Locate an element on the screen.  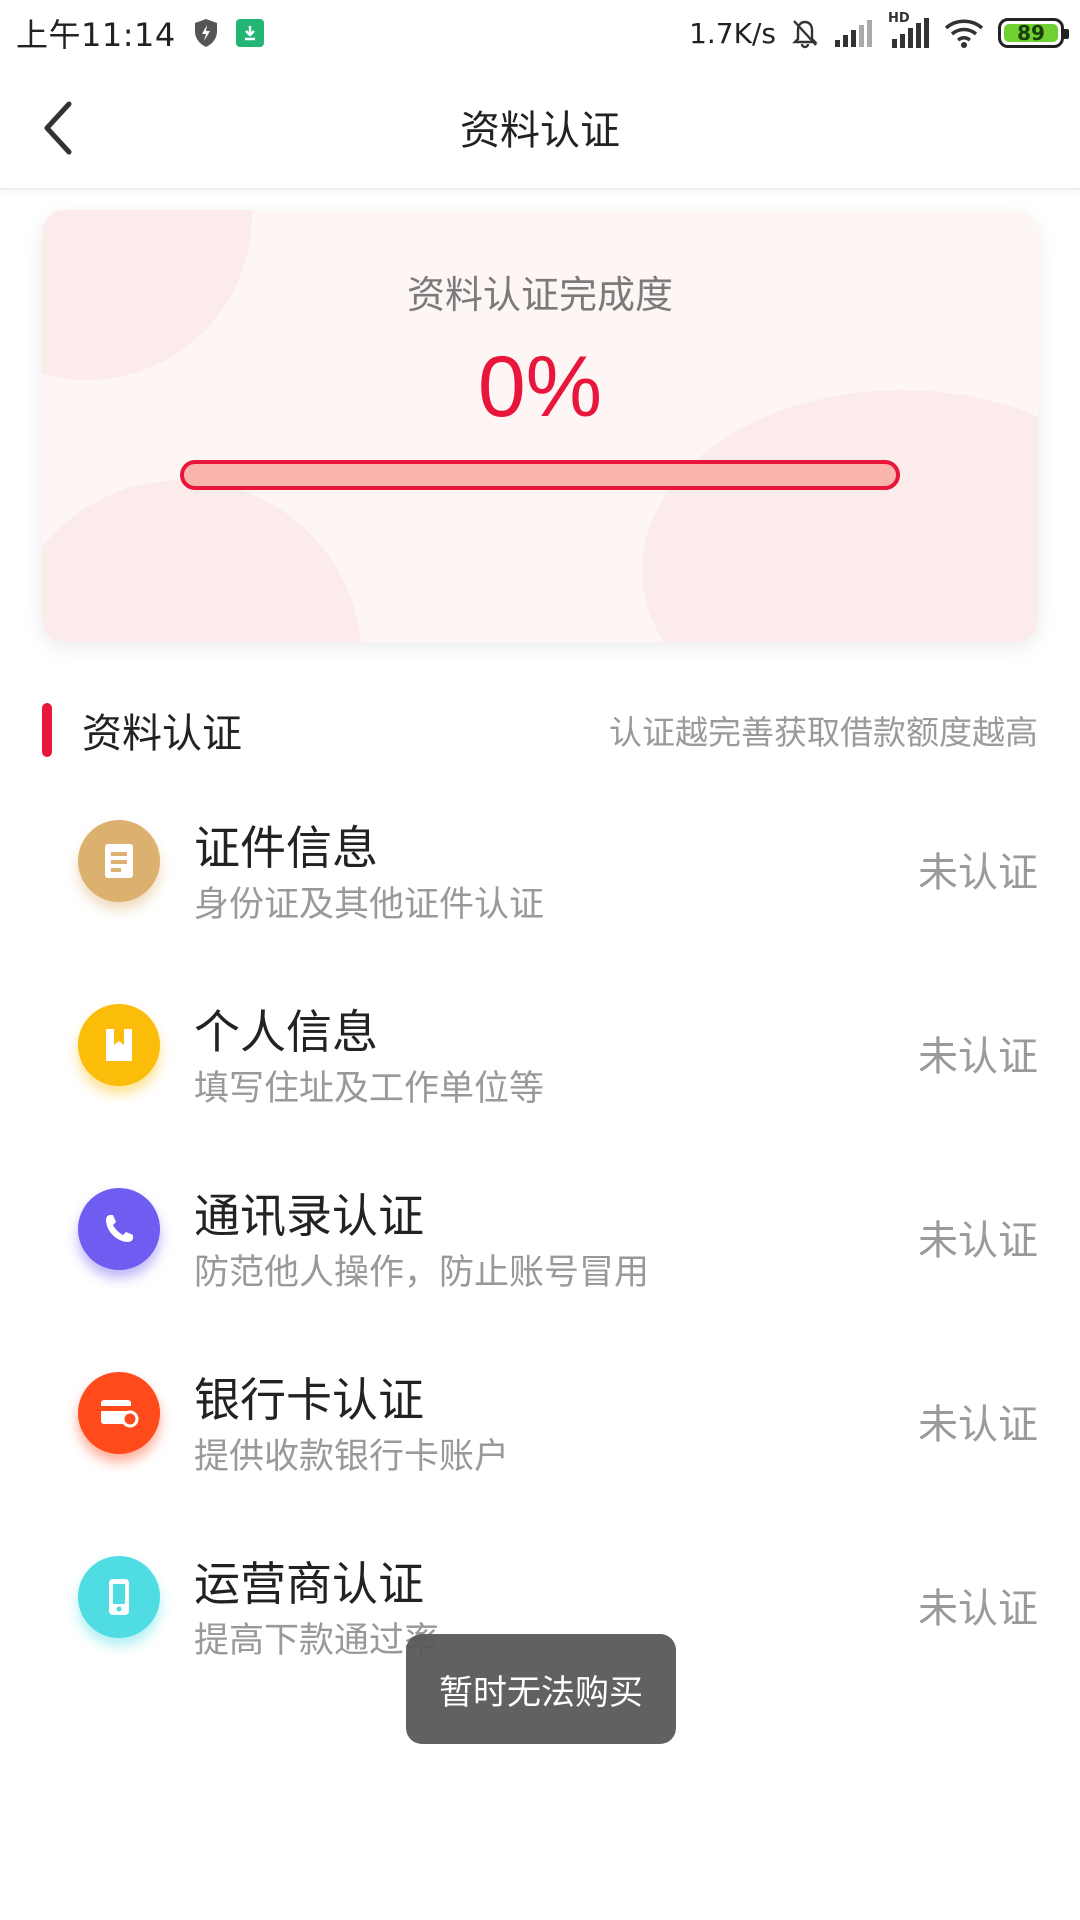
list-item-subtitle: 防范他人操作，防止账号冒用 is located at coordinates (422, 1273).